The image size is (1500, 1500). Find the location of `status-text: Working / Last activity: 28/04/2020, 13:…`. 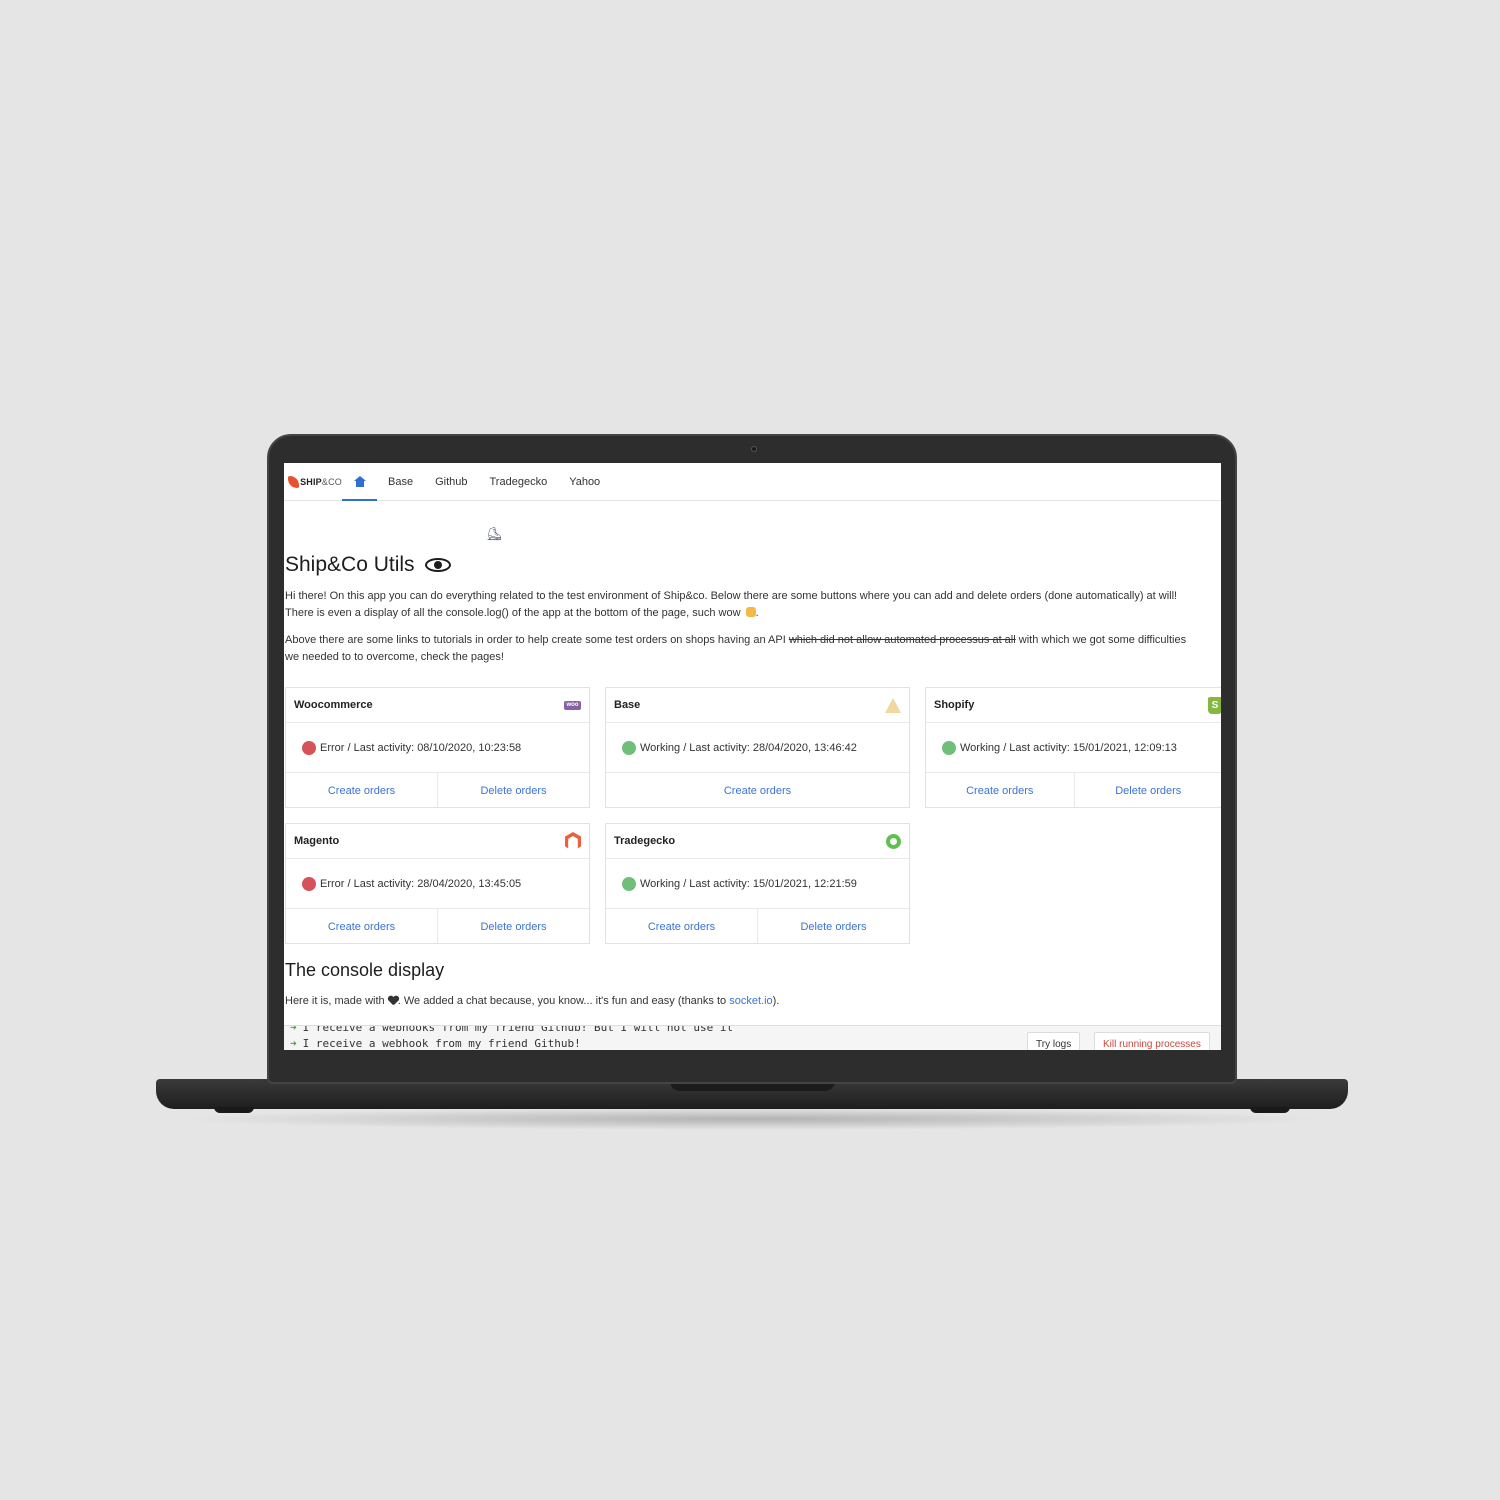

status-text: Working / Last activity: 28/04/2020, 13:… is located at coordinates (748, 747).